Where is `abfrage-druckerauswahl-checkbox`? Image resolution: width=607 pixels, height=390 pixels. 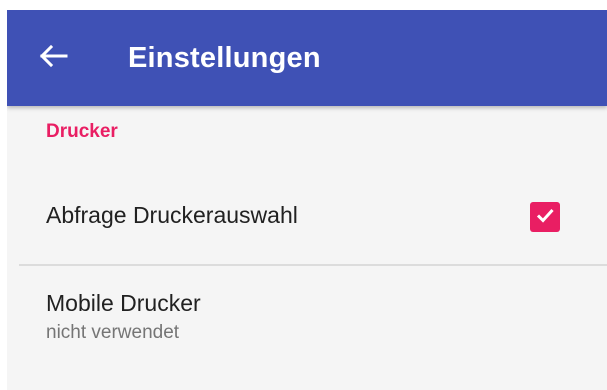
abfrage-druckerauswahl-checkbox is located at coordinates (545, 217).